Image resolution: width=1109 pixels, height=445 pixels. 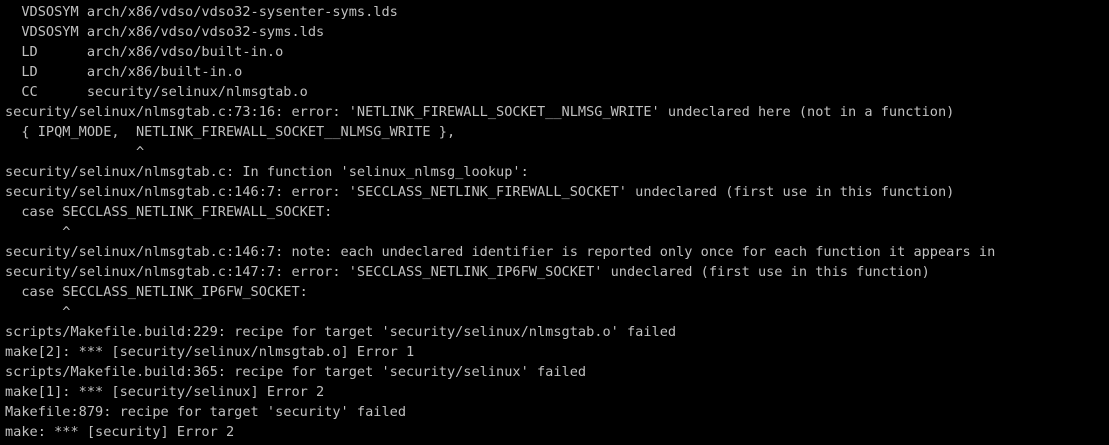 I want to click on terminal-line-2: VDSOSYM arch/x86/vdso/vdso32-syms.lds, so click(x=165, y=32).